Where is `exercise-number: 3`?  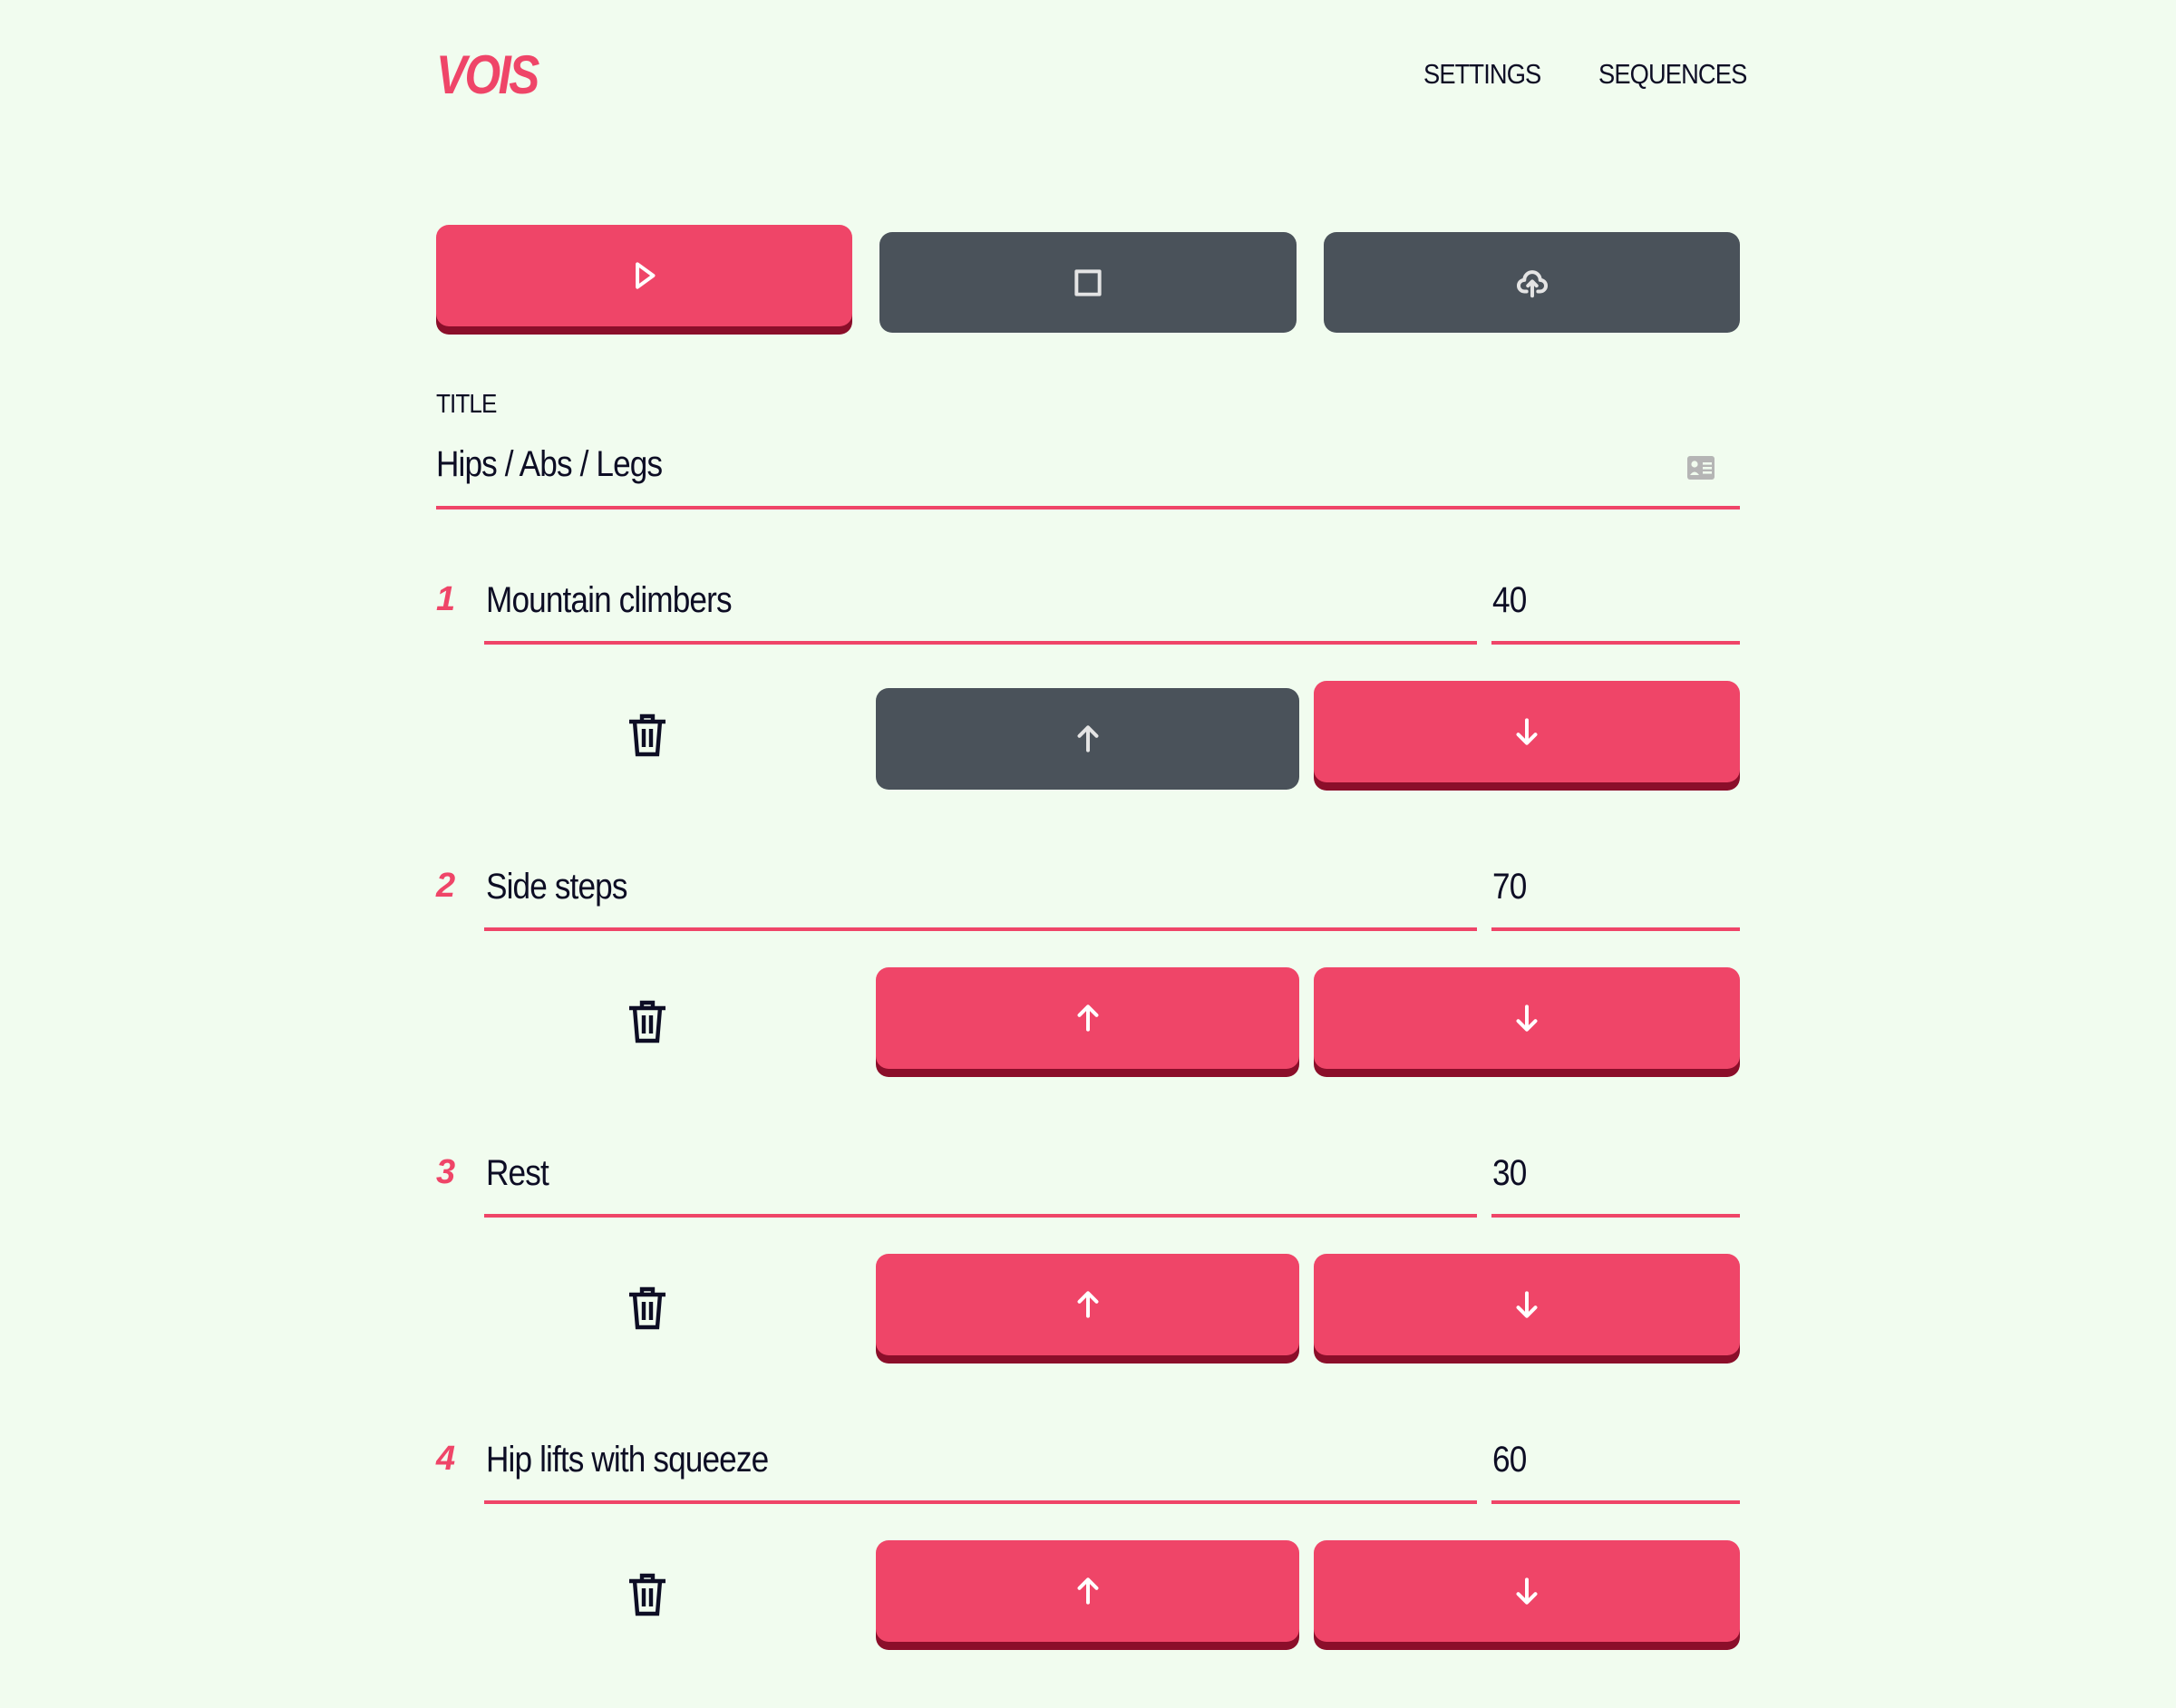
exercise-number: 3 is located at coordinates (446, 1172).